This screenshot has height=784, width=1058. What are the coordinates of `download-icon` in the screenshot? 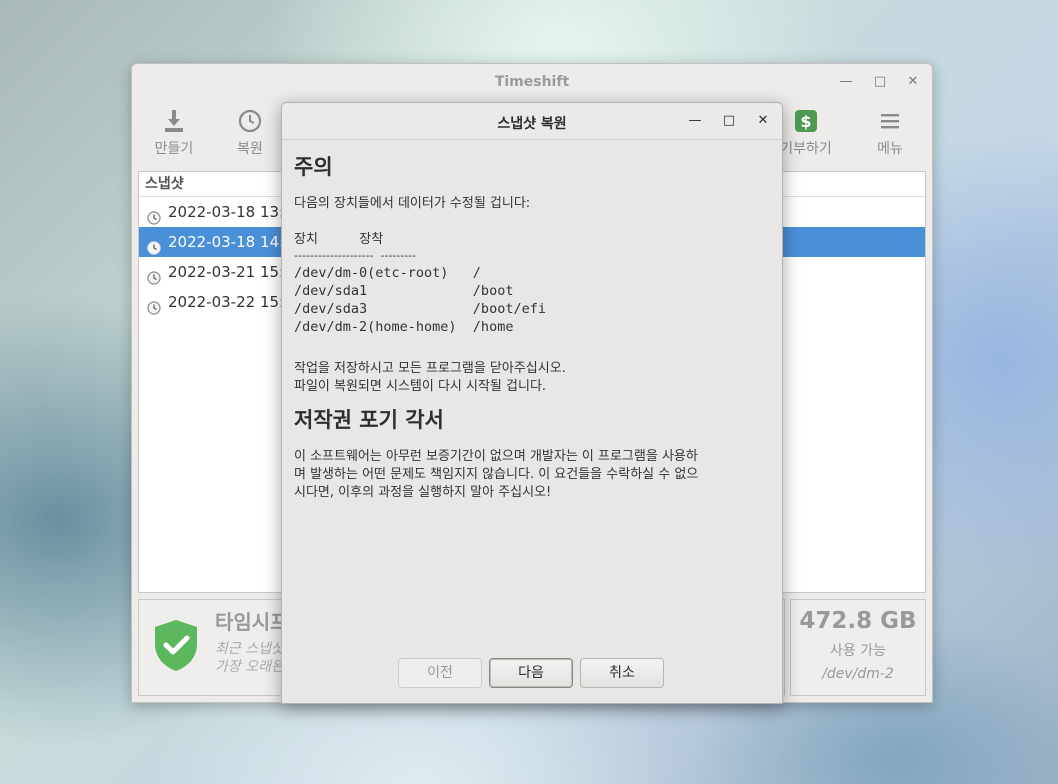 It's located at (174, 121).